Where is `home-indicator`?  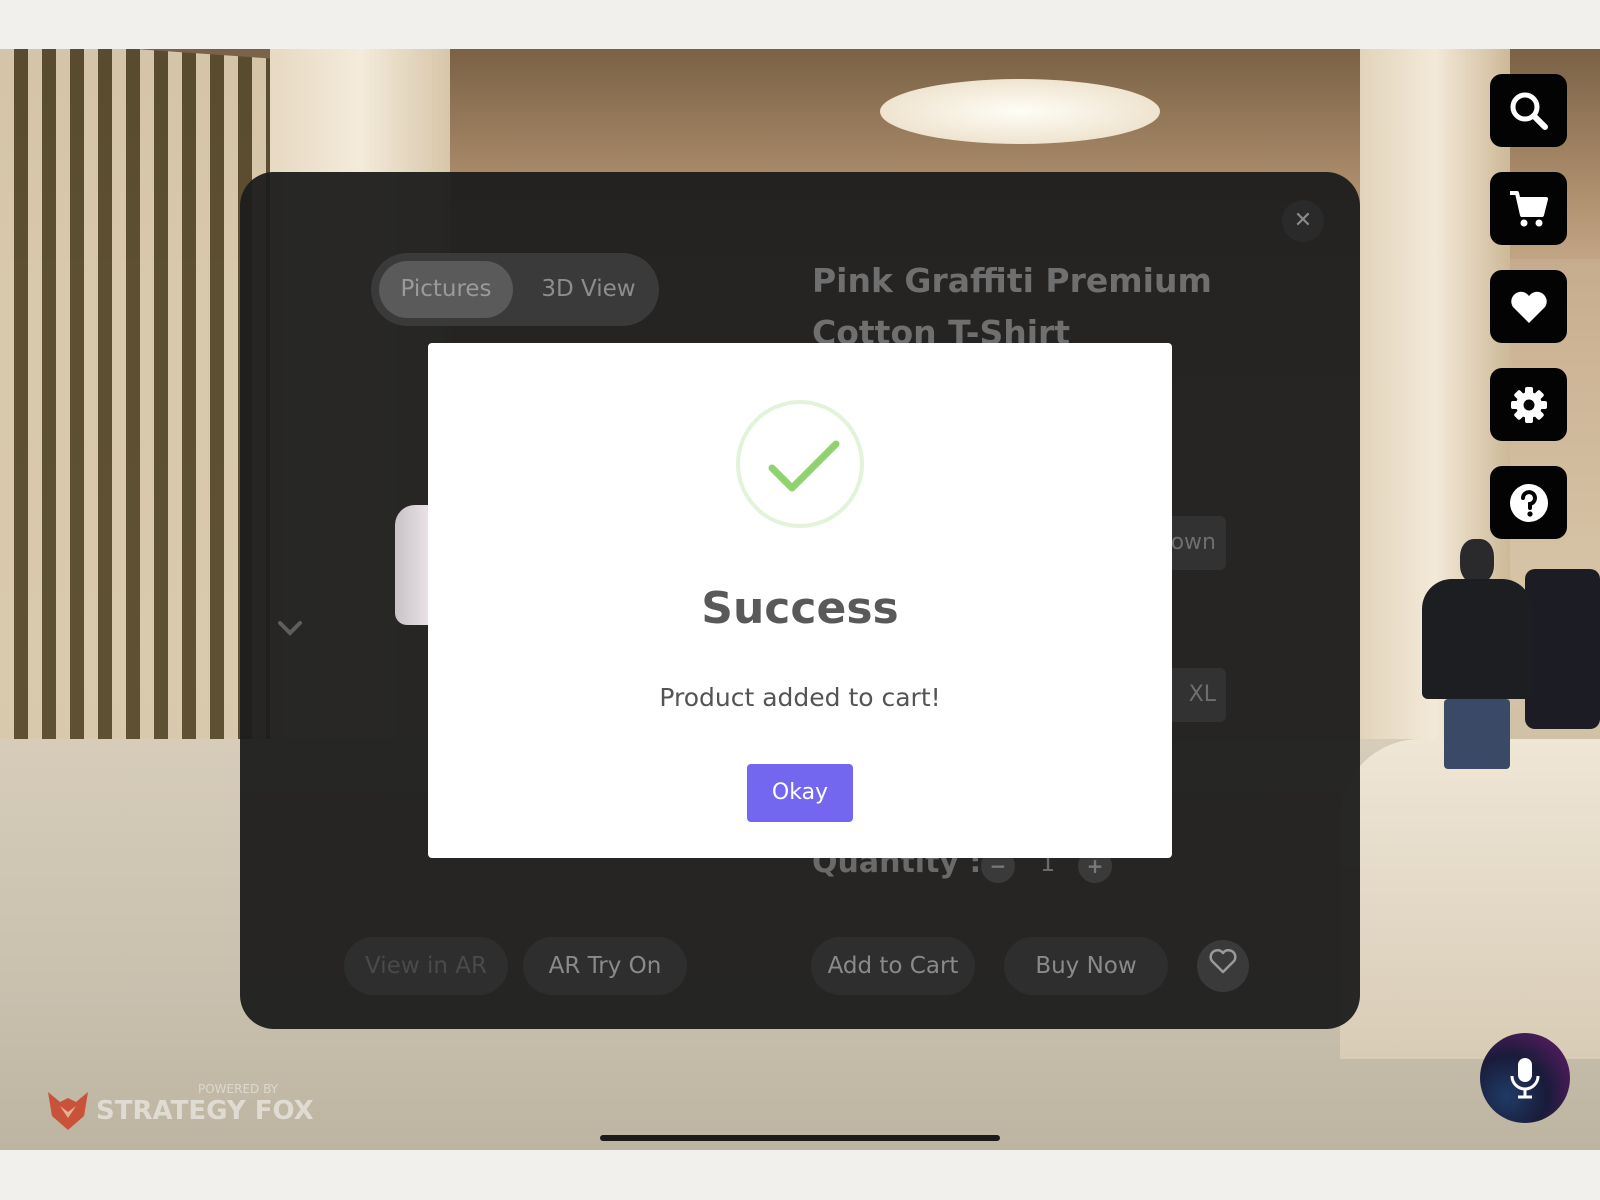 home-indicator is located at coordinates (800, 1138).